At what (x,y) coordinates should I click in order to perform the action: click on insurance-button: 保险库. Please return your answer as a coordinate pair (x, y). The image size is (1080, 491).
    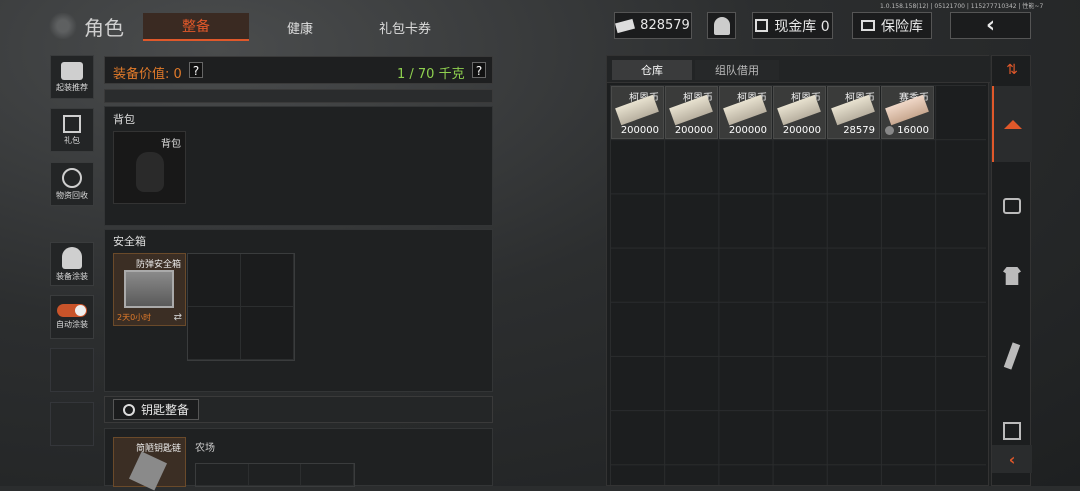
    Looking at the image, I should click on (892, 25).